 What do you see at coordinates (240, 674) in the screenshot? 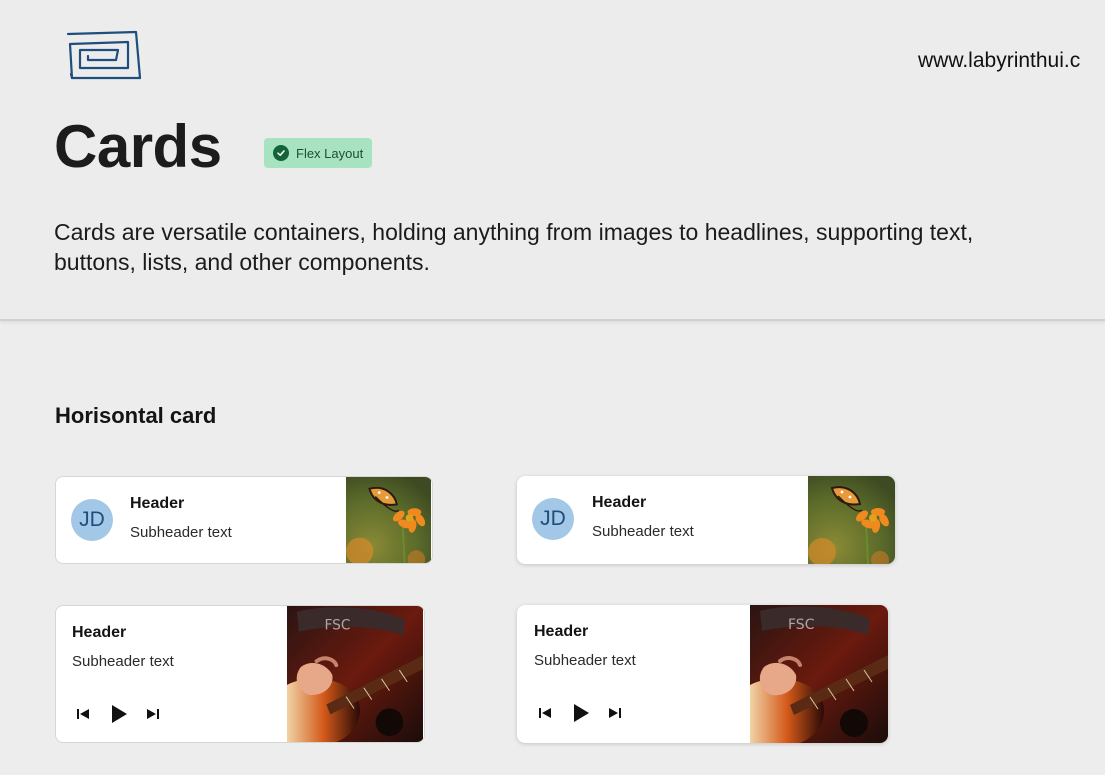
I see `player-card-outlined: Header Subheader text FSC` at bounding box center [240, 674].